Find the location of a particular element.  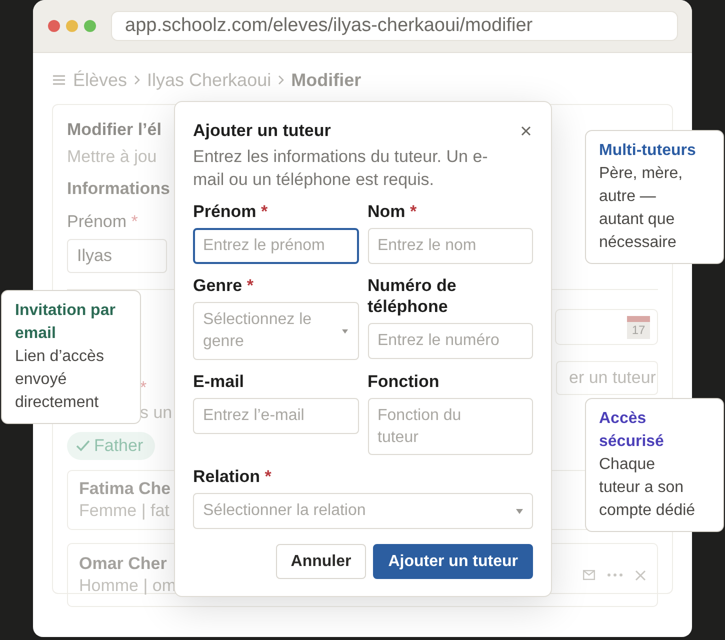

text-field: Entrez le prénom is located at coordinates (275, 246).